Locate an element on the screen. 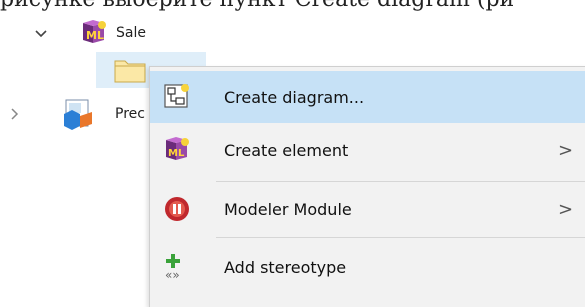 This screenshot has width=585, height=307. modeler-module-icon is located at coordinates (177, 209).